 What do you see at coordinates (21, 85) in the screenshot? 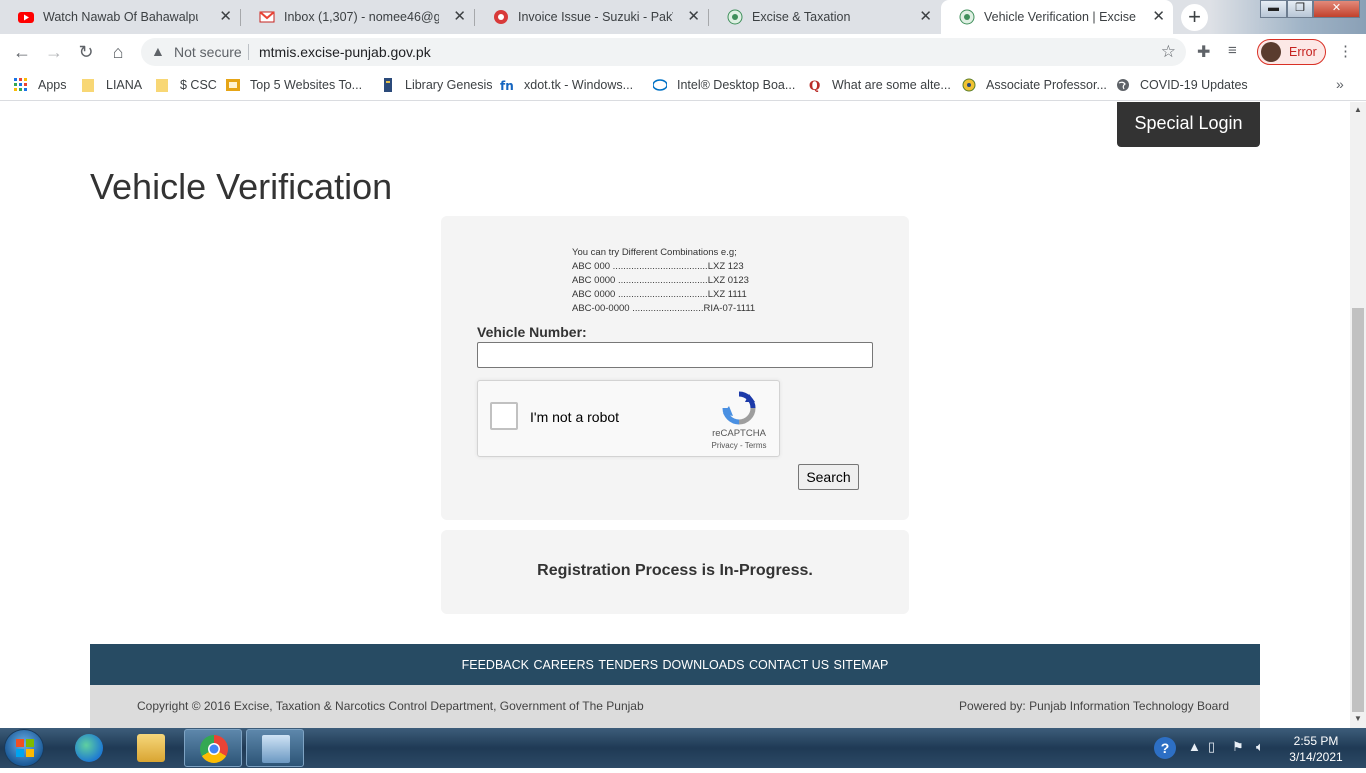
I see `apps-grid-icon` at bounding box center [21, 85].